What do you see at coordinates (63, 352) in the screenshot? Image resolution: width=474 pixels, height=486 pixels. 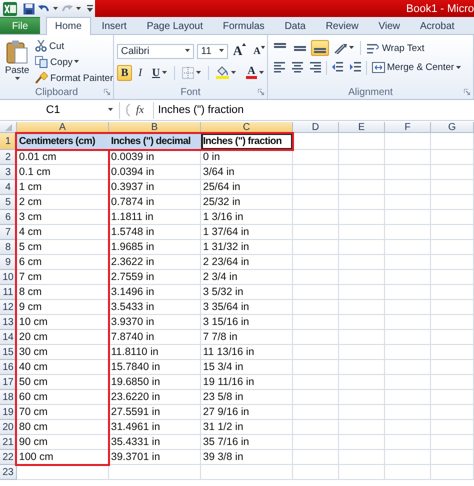 I see `table-cell: 30 cm` at bounding box center [63, 352].